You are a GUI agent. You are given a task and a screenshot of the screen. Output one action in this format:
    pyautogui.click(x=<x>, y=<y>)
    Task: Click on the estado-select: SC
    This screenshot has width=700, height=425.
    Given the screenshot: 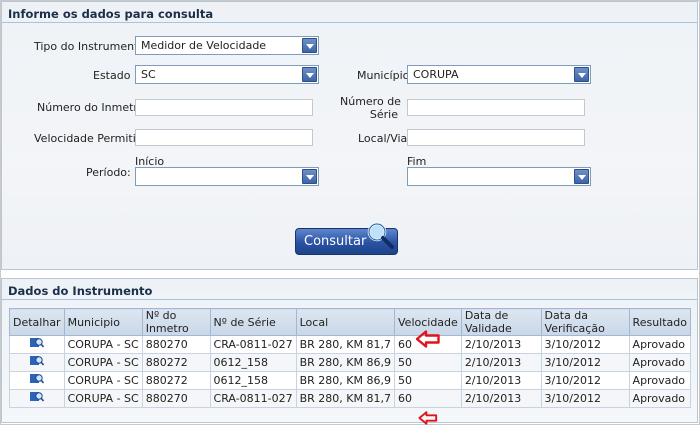 What is the action you would take?
    pyautogui.click(x=227, y=74)
    